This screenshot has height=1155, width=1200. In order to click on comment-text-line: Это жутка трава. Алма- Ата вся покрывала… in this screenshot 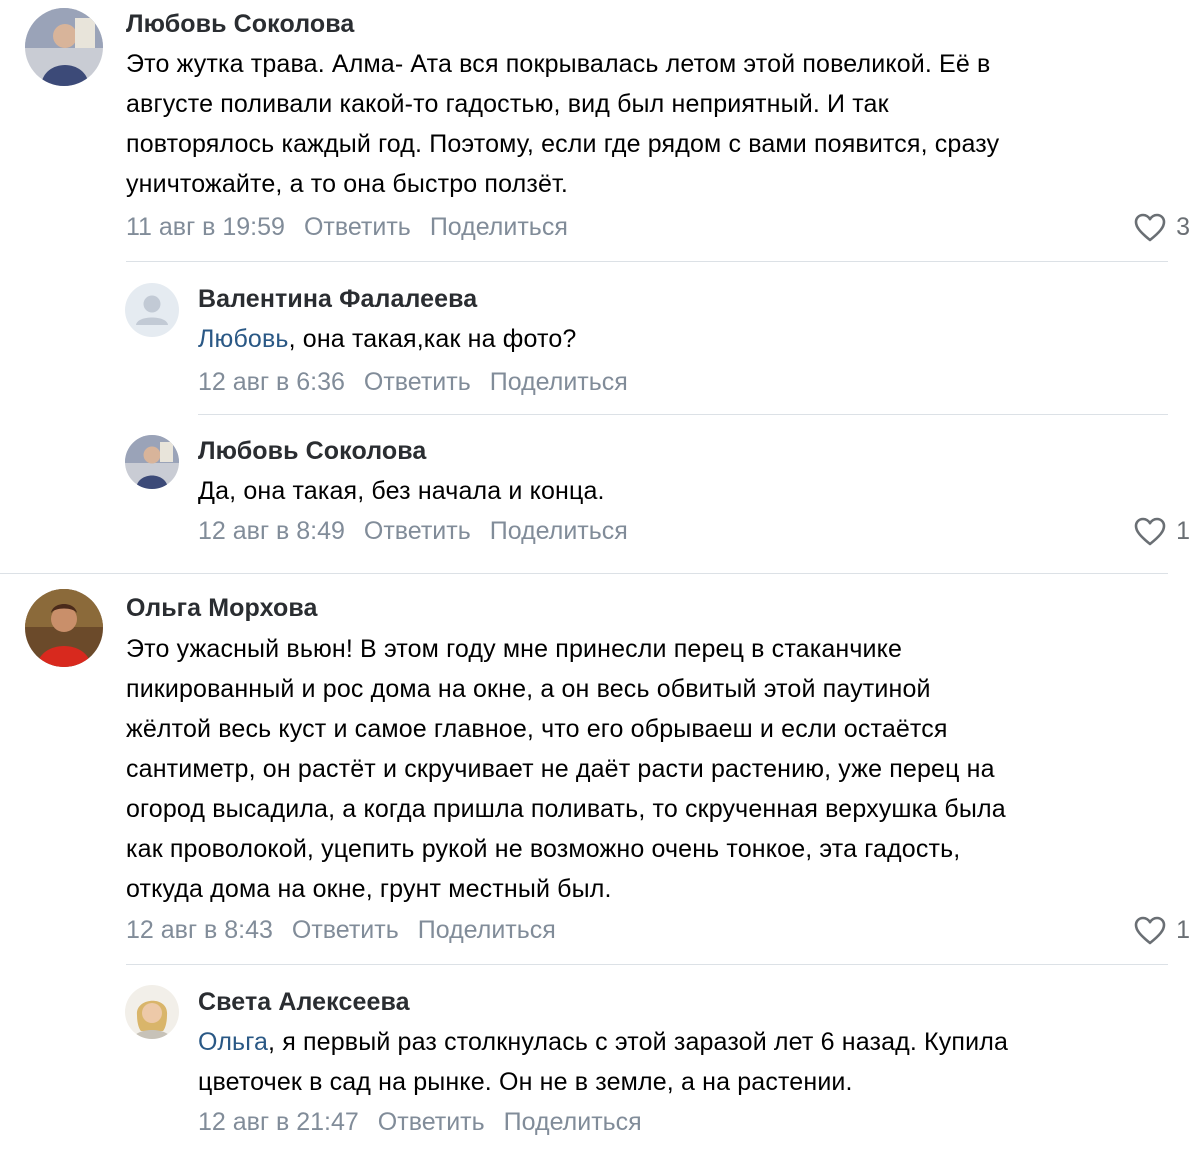, I will do `click(558, 64)`.